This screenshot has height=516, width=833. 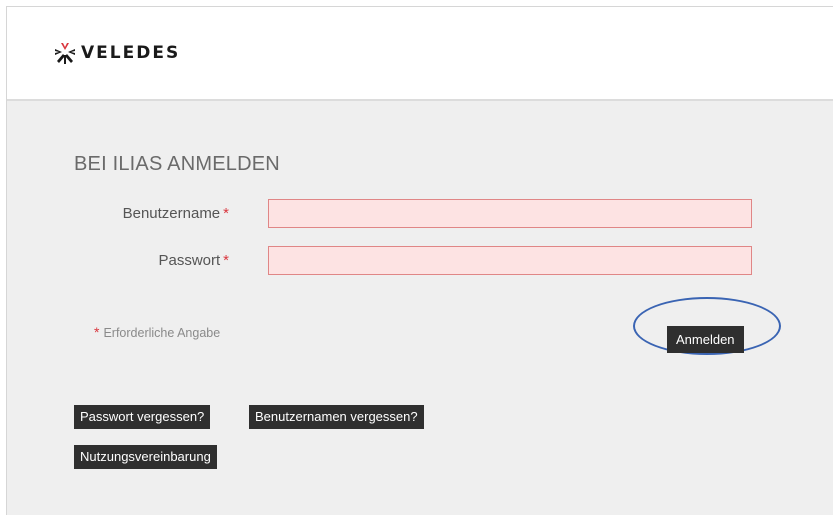 What do you see at coordinates (177, 164) in the screenshot?
I see `page-title: BEI ILIAS ANMELDEN` at bounding box center [177, 164].